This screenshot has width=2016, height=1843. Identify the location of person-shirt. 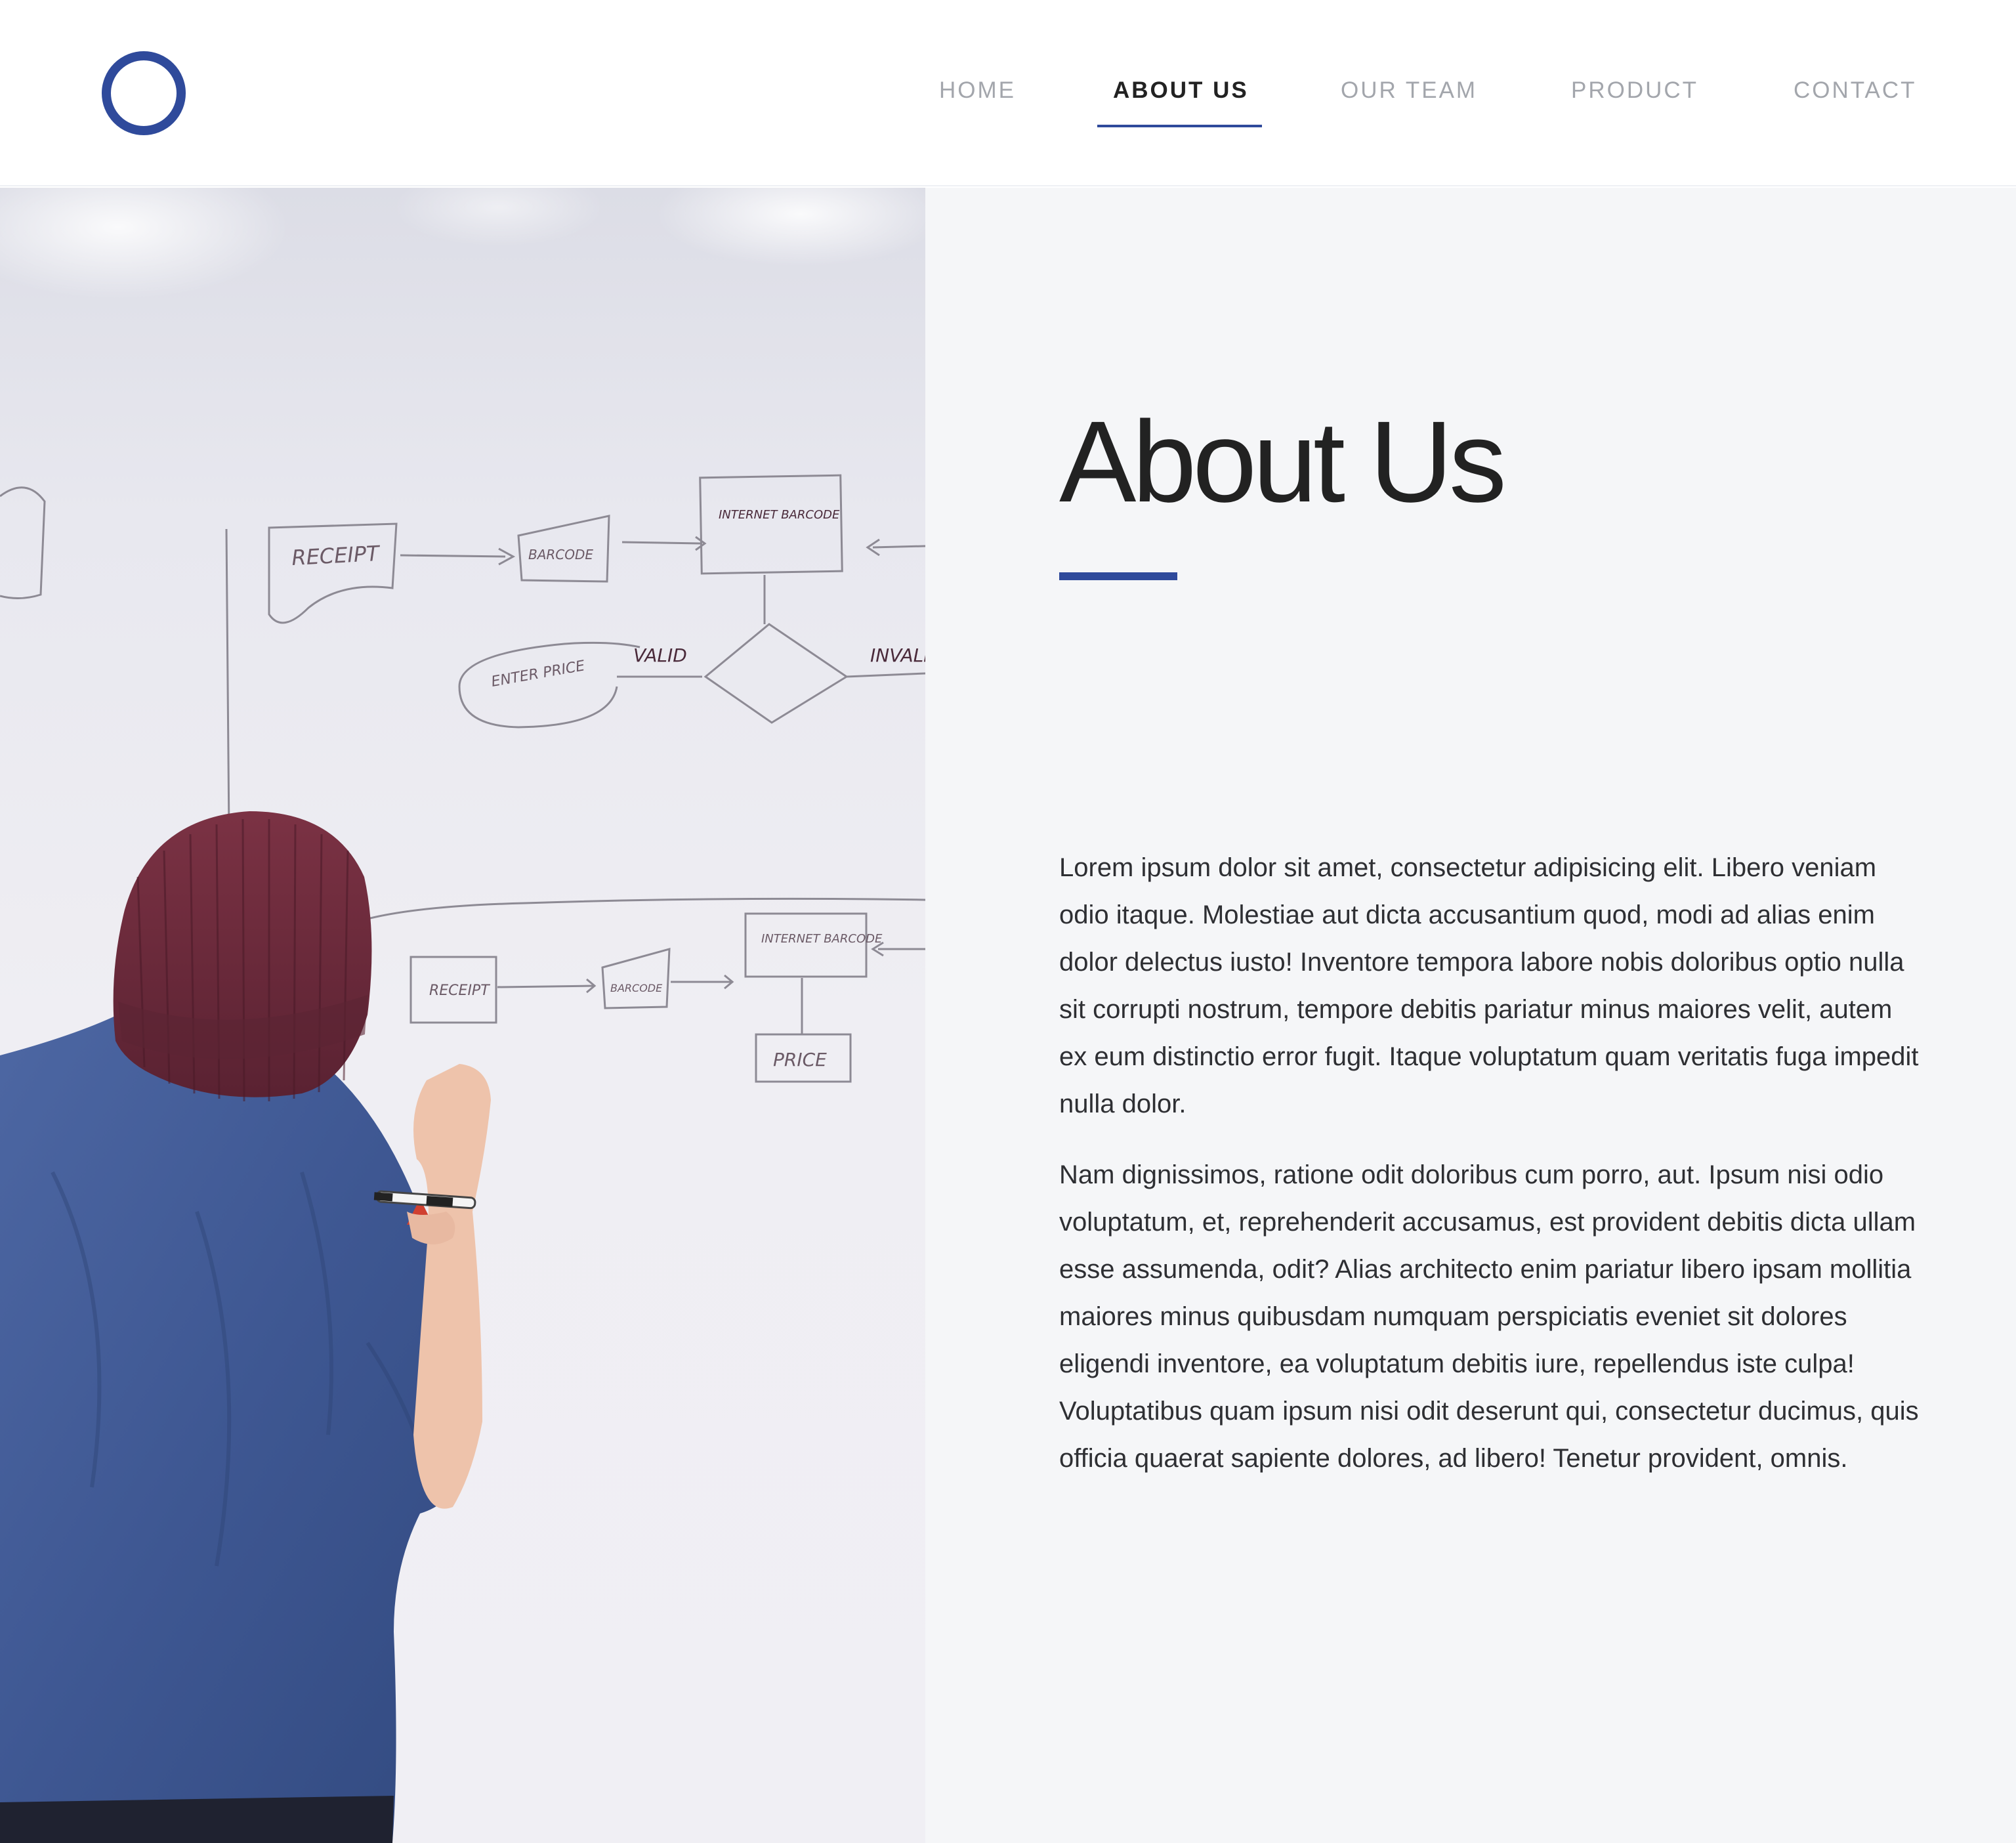
(232, 1427).